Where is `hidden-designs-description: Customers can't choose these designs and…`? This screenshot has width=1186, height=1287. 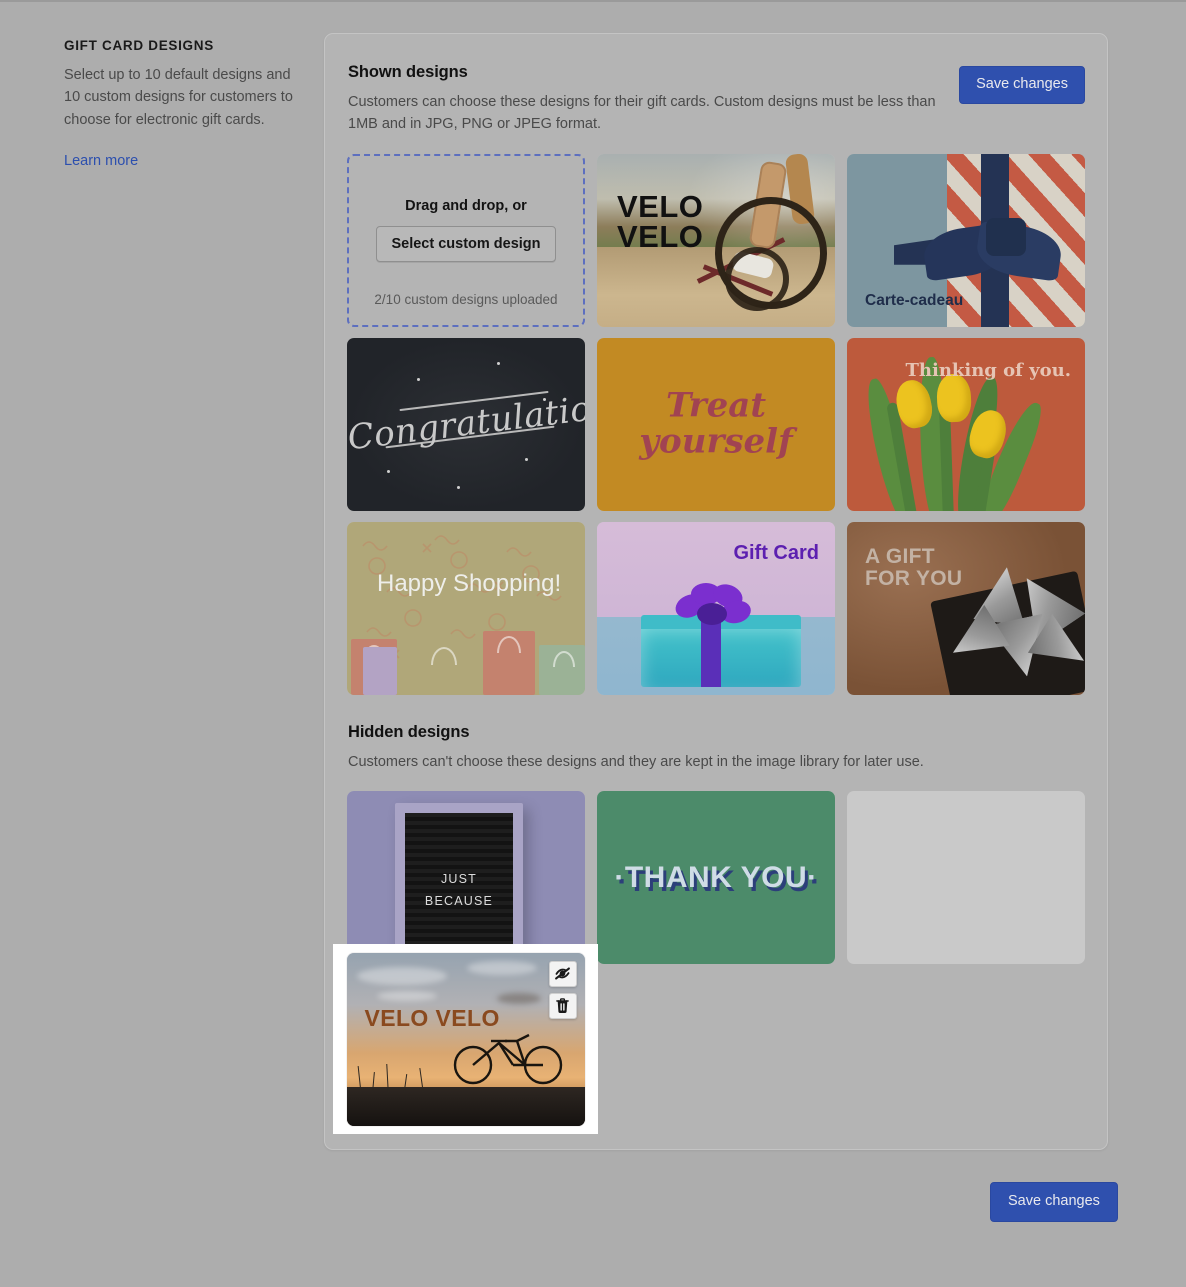 hidden-designs-description: Customers can't choose these designs and… is located at coordinates (636, 761).